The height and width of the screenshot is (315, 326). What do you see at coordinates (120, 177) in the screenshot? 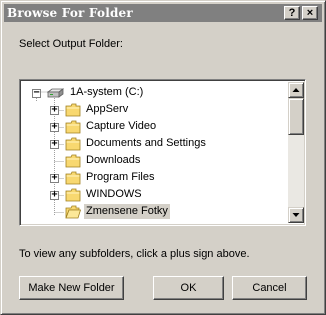
I see `tree-item-label: Program Files` at bounding box center [120, 177].